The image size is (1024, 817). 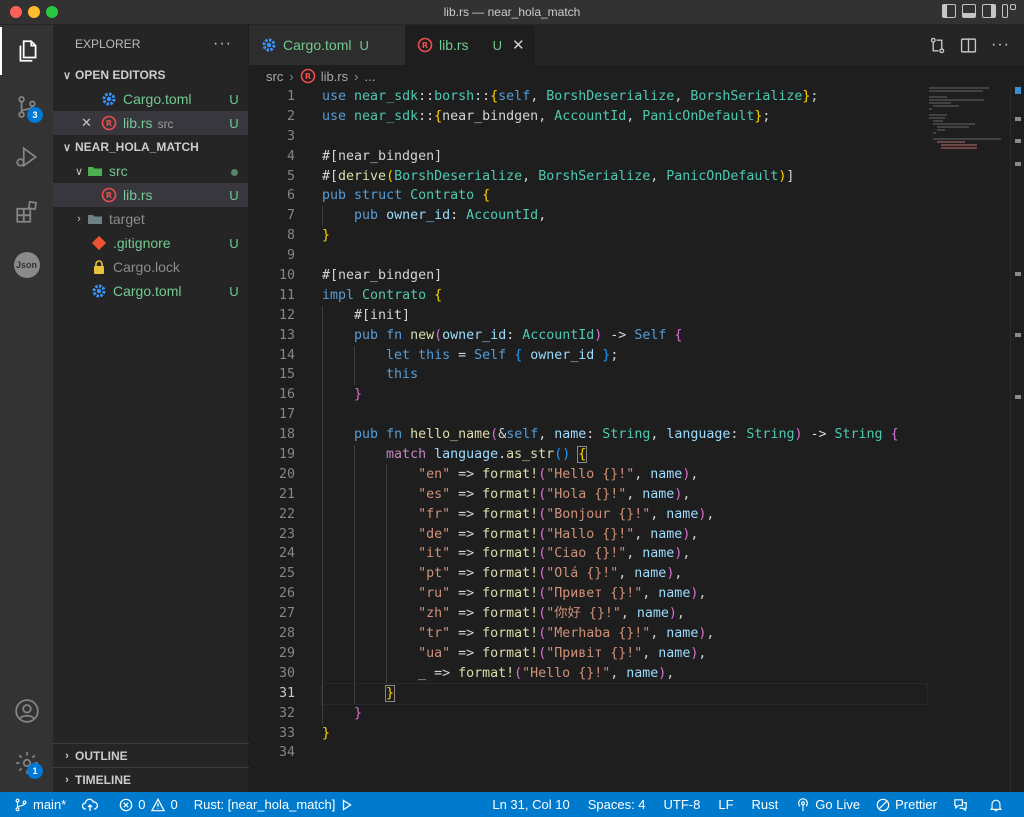 I want to click on play-icon, so click(x=347, y=804).